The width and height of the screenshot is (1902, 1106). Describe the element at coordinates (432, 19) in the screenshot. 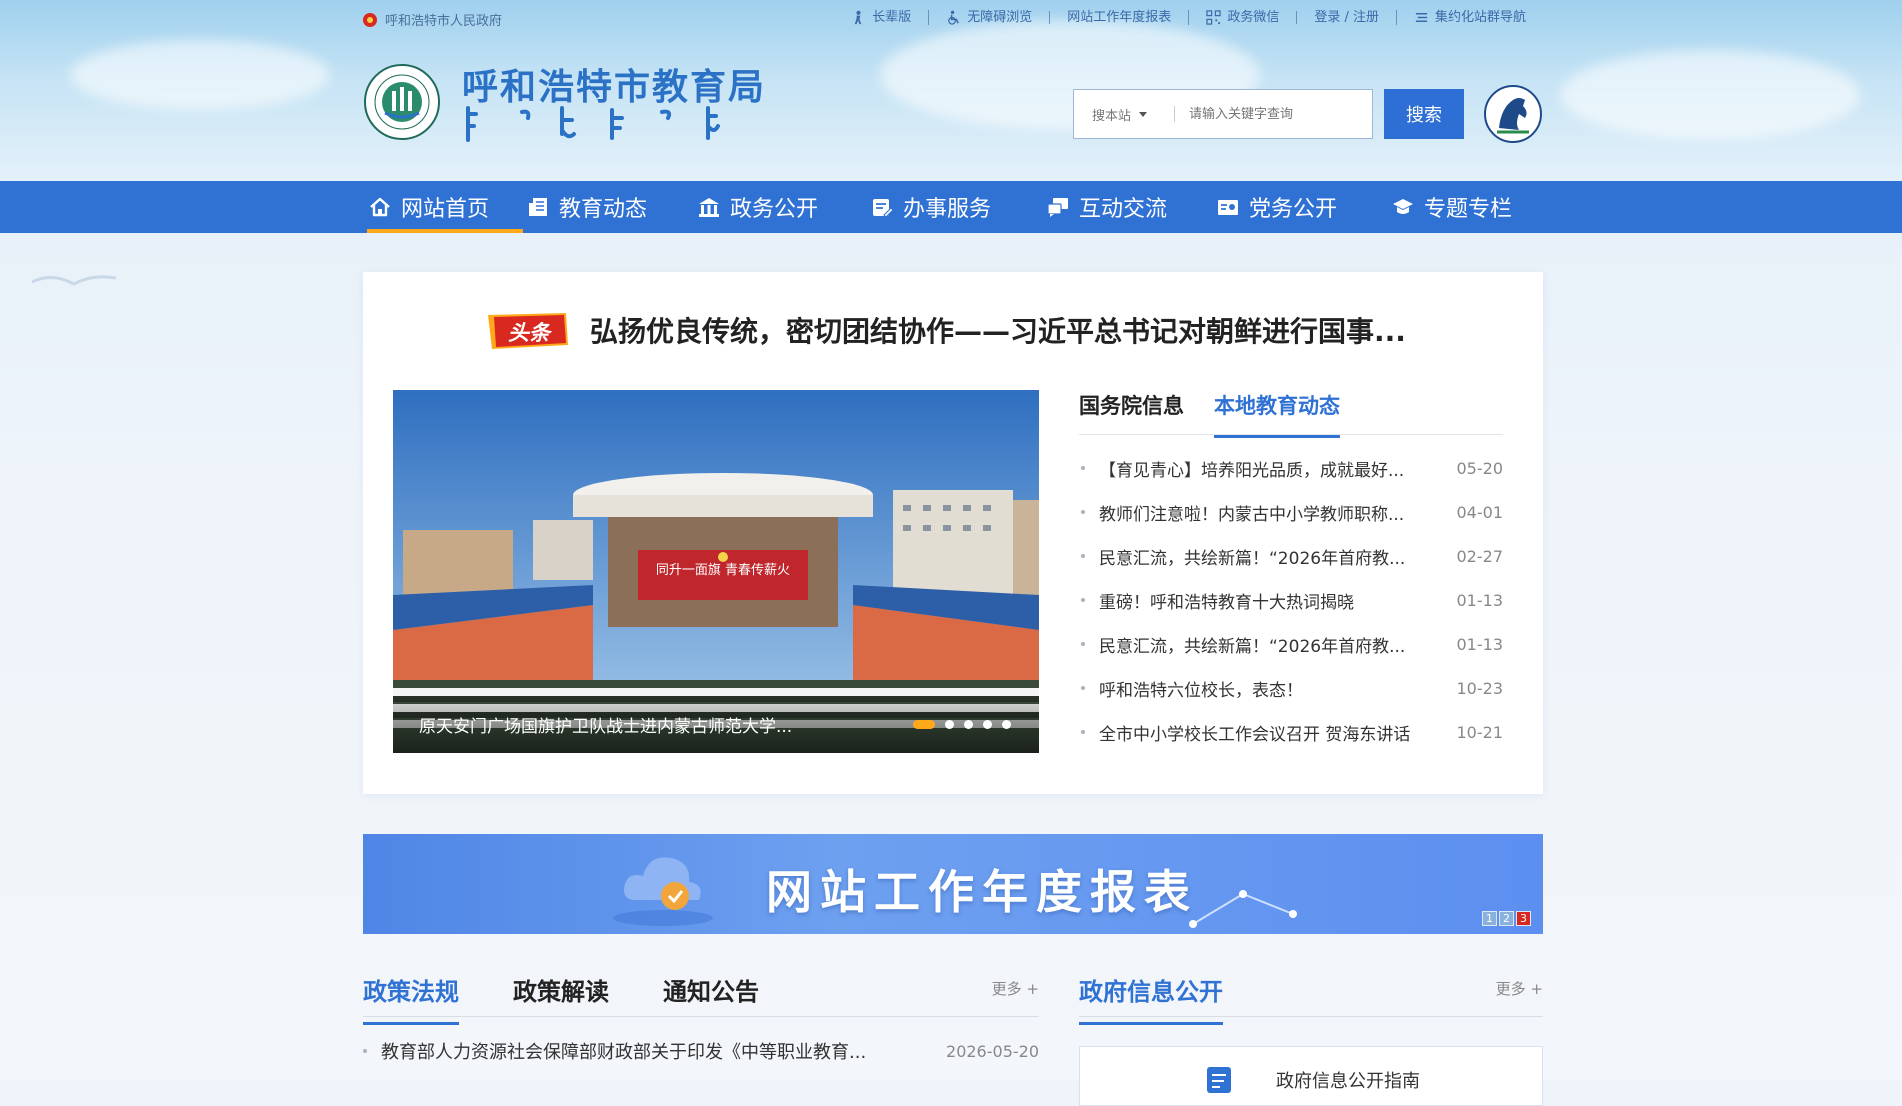

I see `gov-portal-link: 呼和浩特市人民政府` at that location.